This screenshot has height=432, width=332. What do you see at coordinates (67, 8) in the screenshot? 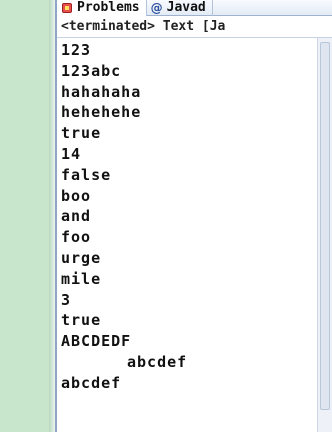
I see `problems-icon` at bounding box center [67, 8].